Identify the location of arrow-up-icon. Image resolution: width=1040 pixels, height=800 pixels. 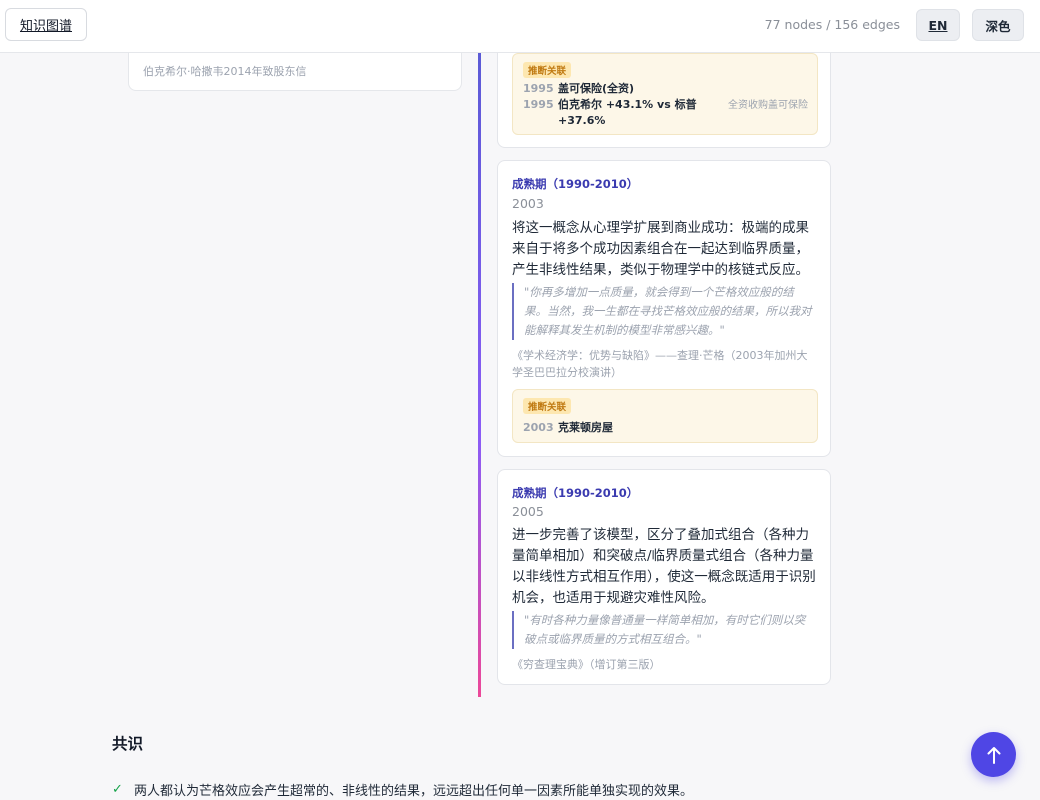
(993, 755).